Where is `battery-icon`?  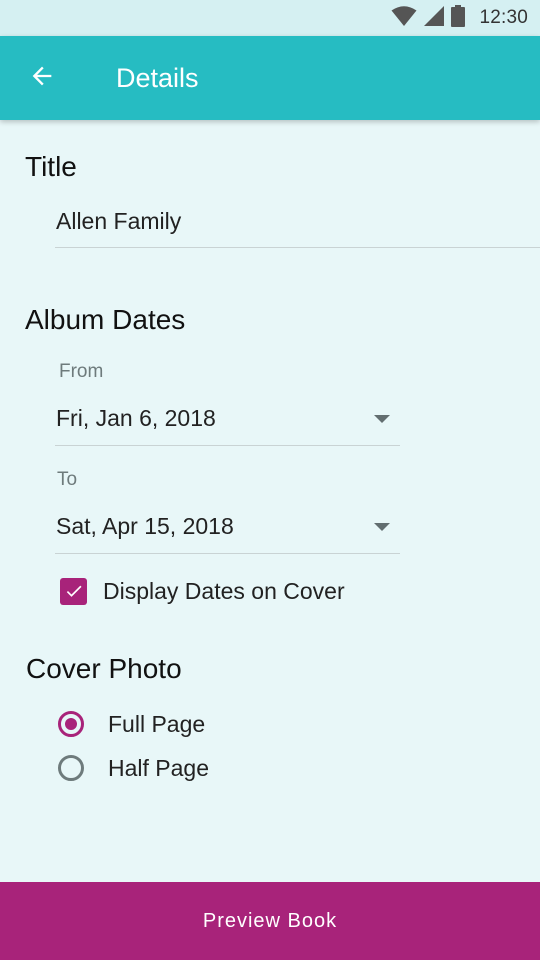 battery-icon is located at coordinates (458, 18).